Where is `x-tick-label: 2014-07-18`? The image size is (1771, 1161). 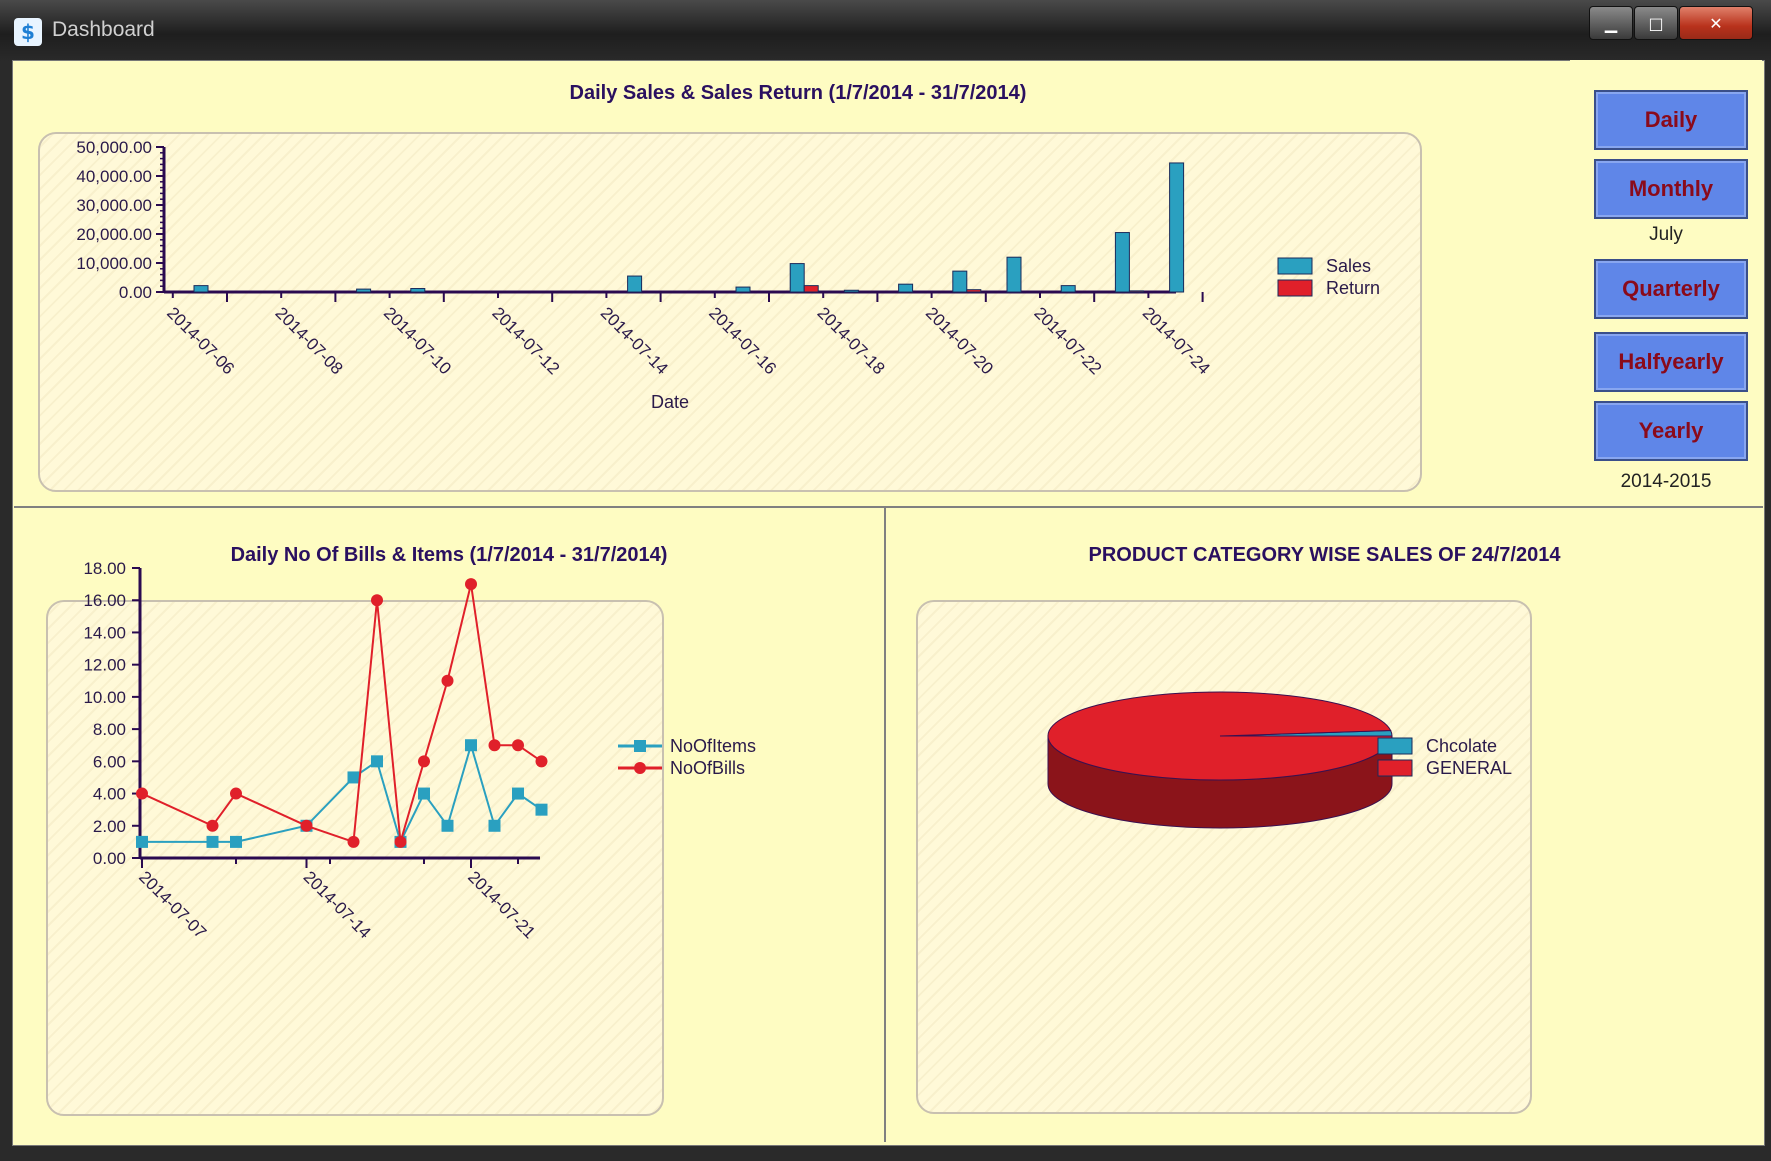
x-tick-label: 2014-07-18 is located at coordinates (851, 340).